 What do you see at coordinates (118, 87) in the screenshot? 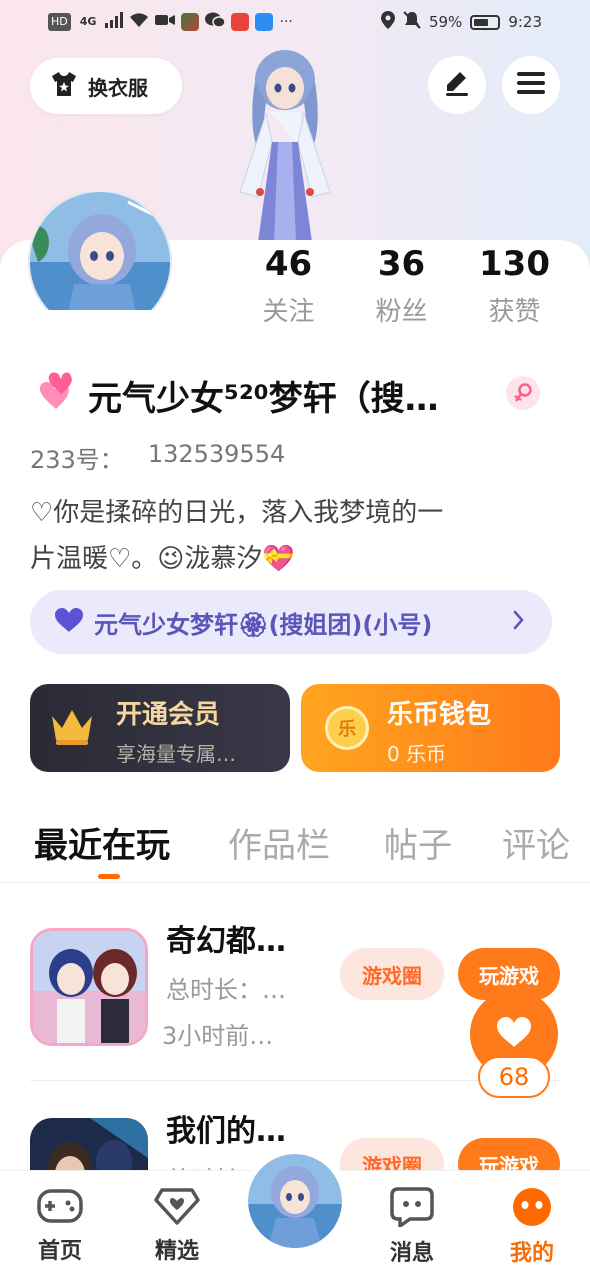
I see `change-outfit-label: 换衣服` at bounding box center [118, 87].